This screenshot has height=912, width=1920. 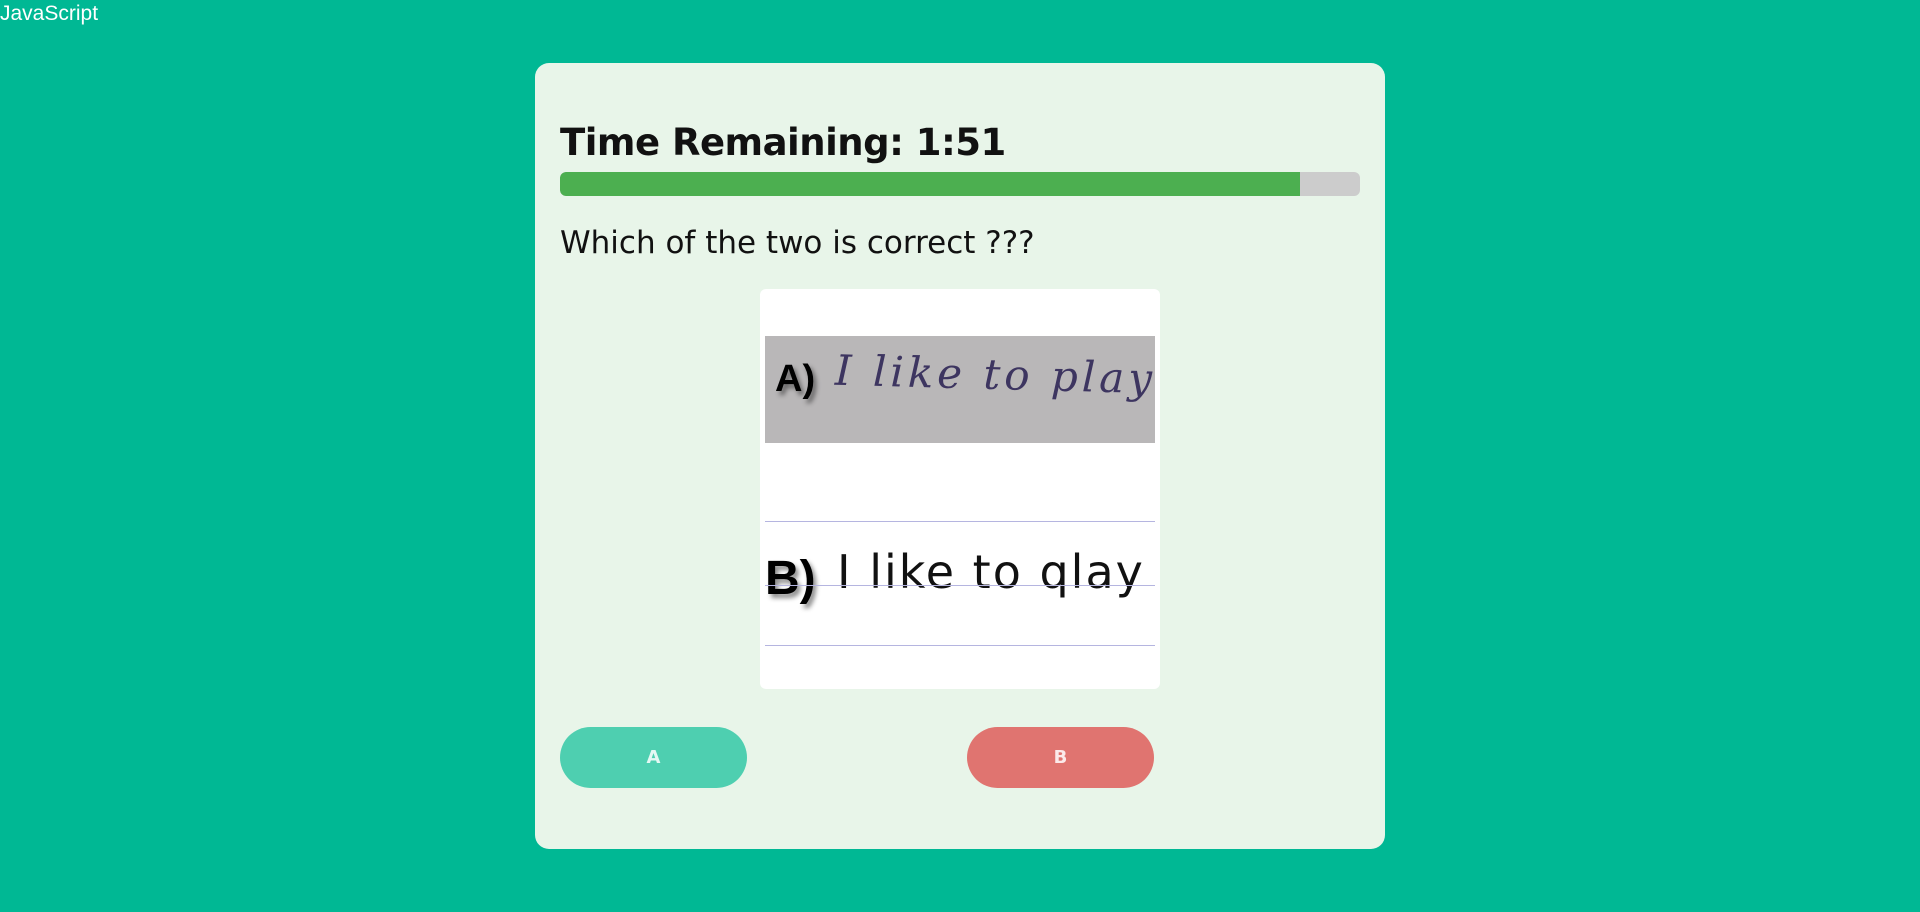 I want to click on option-b-image-label: B), so click(x=790, y=578).